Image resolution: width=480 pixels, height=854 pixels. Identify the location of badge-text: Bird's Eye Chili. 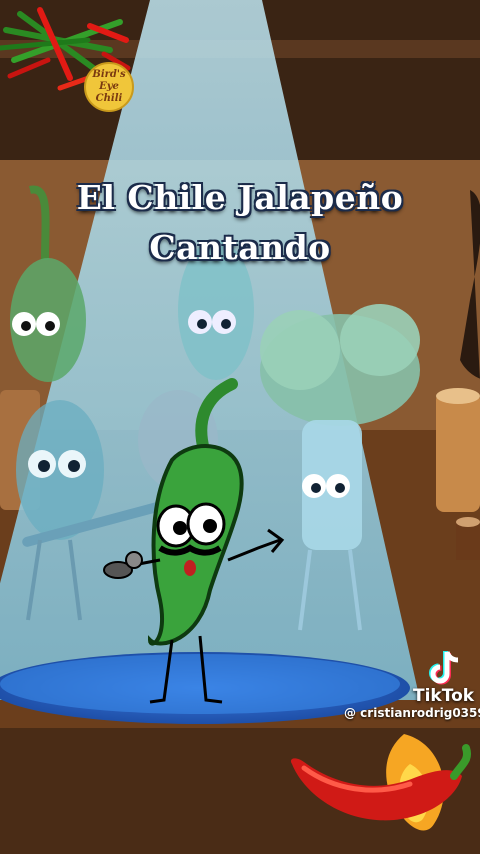
(109, 86).